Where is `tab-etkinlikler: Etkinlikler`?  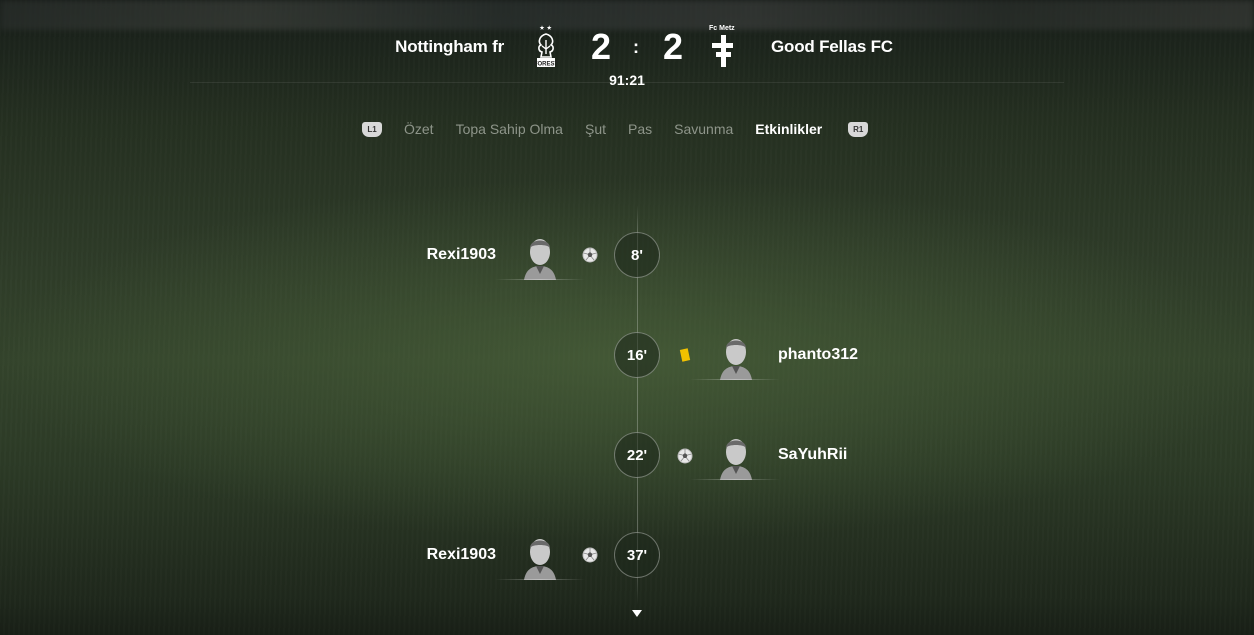 tab-etkinlikler: Etkinlikler is located at coordinates (788, 129).